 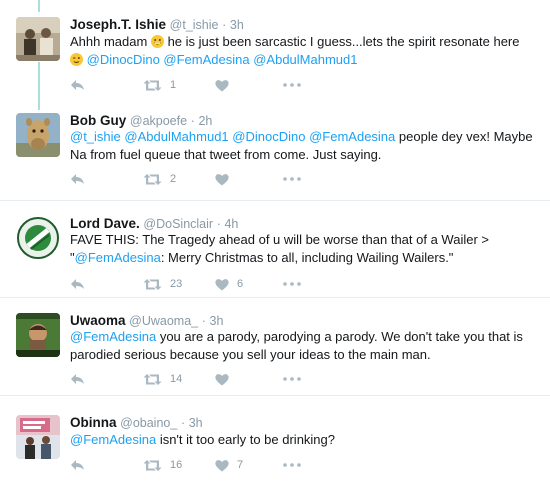 I want to click on retweet-button: 16, so click(x=162, y=465).